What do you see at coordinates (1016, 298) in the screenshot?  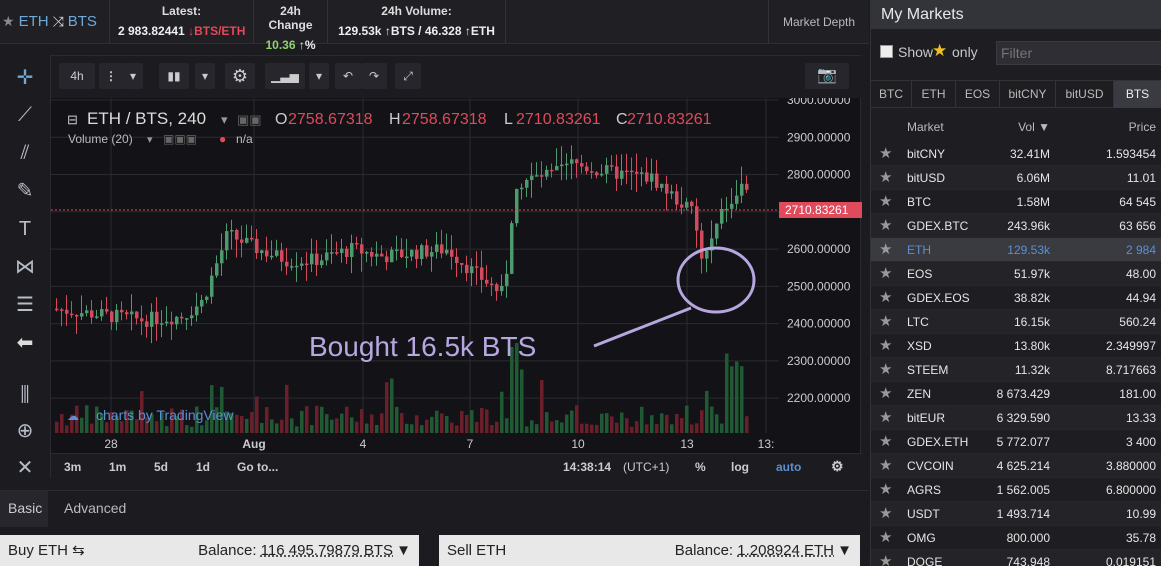 I see `market-row: ★ GDEX.EOS 38.82k 44.94` at bounding box center [1016, 298].